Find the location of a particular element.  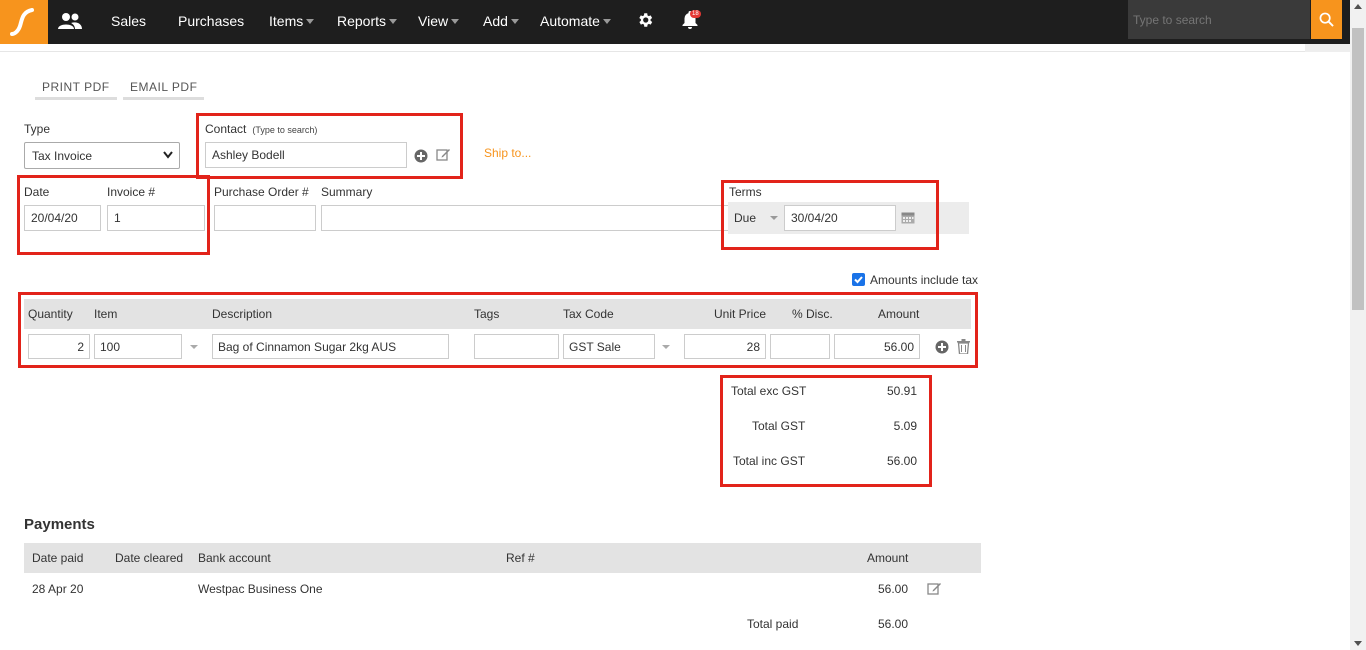

checkmark-icon is located at coordinates (858, 280).